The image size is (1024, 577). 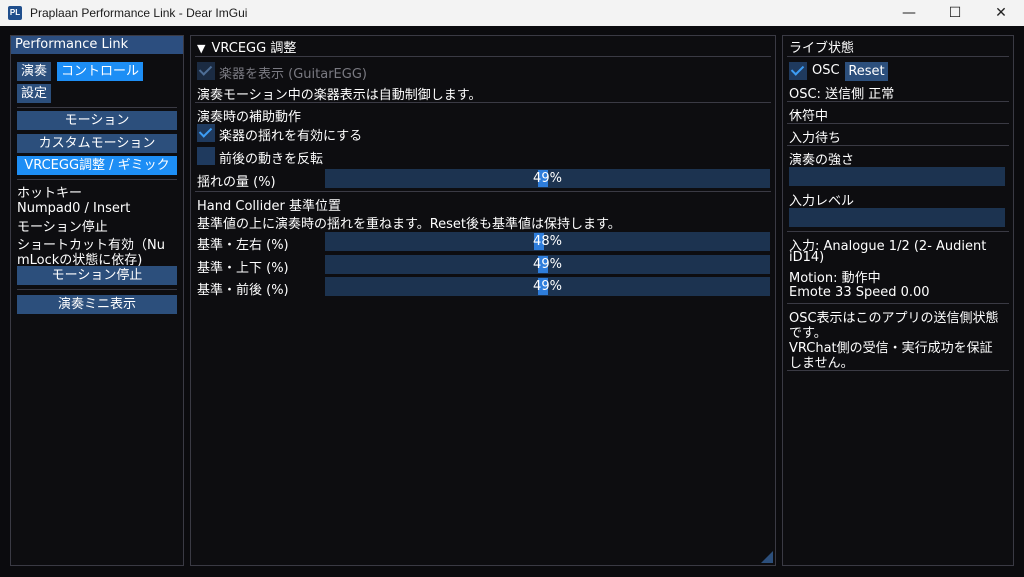 What do you see at coordinates (815, 138) in the screenshot?
I see `input-wait: 入力待ち` at bounding box center [815, 138].